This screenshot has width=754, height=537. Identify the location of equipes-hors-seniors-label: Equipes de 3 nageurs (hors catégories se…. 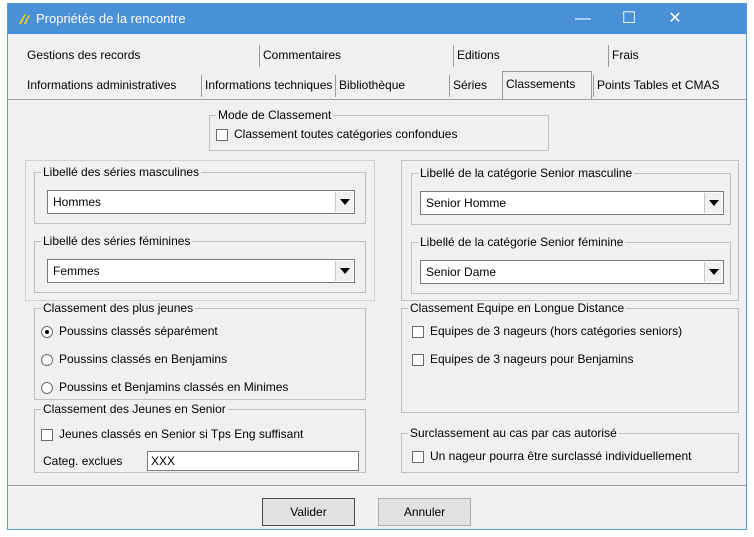
(556, 331).